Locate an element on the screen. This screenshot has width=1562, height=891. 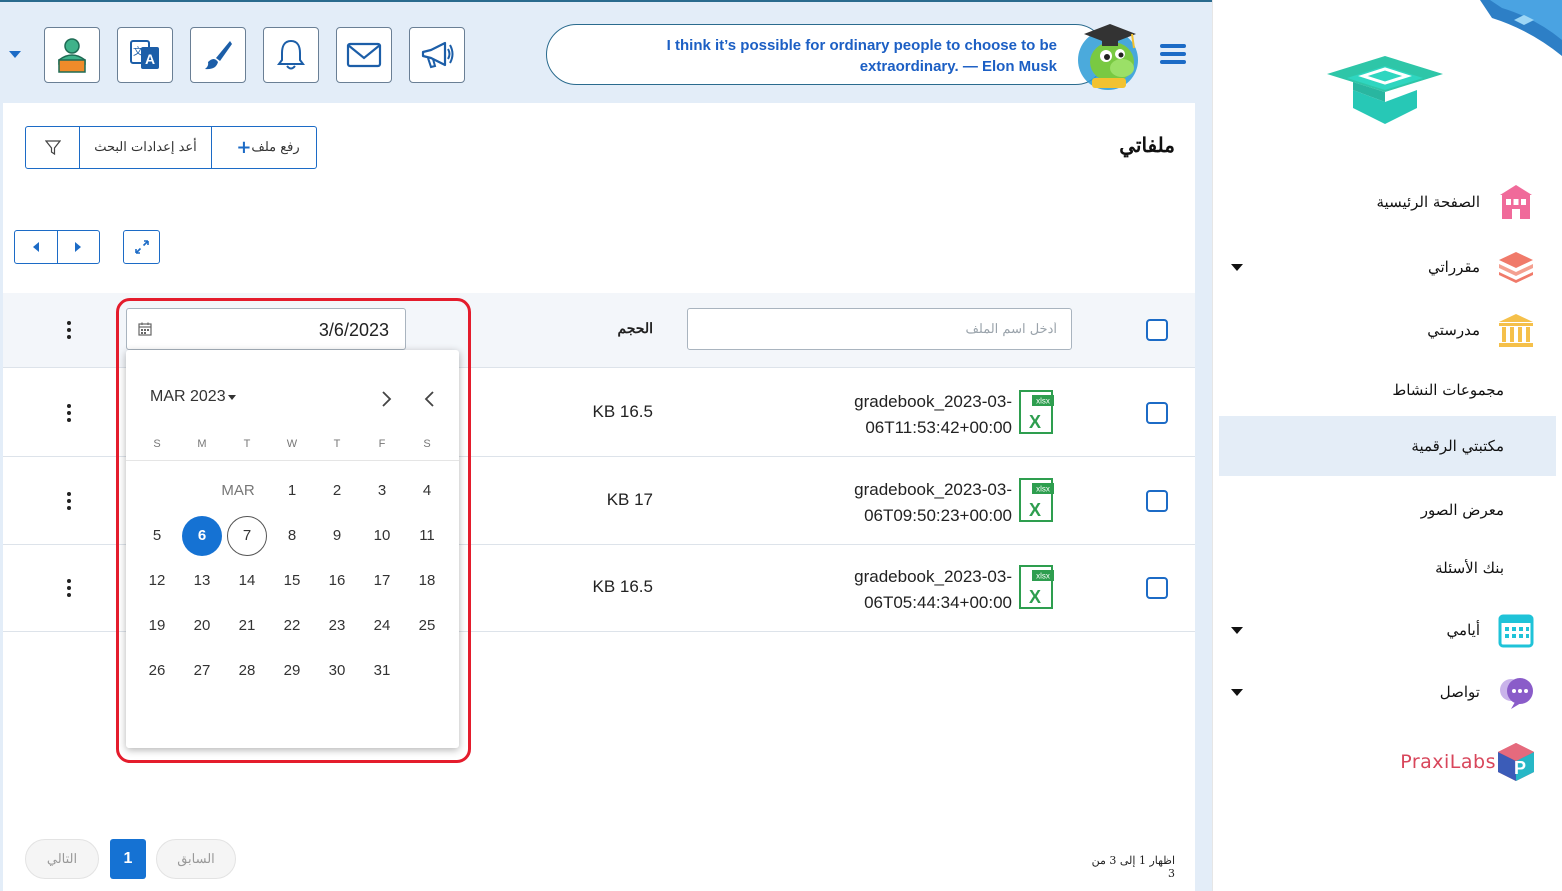
file-name-link: gradebook_2023-03- 06T05:44:34+00:00 is located at coordinates (912, 590).